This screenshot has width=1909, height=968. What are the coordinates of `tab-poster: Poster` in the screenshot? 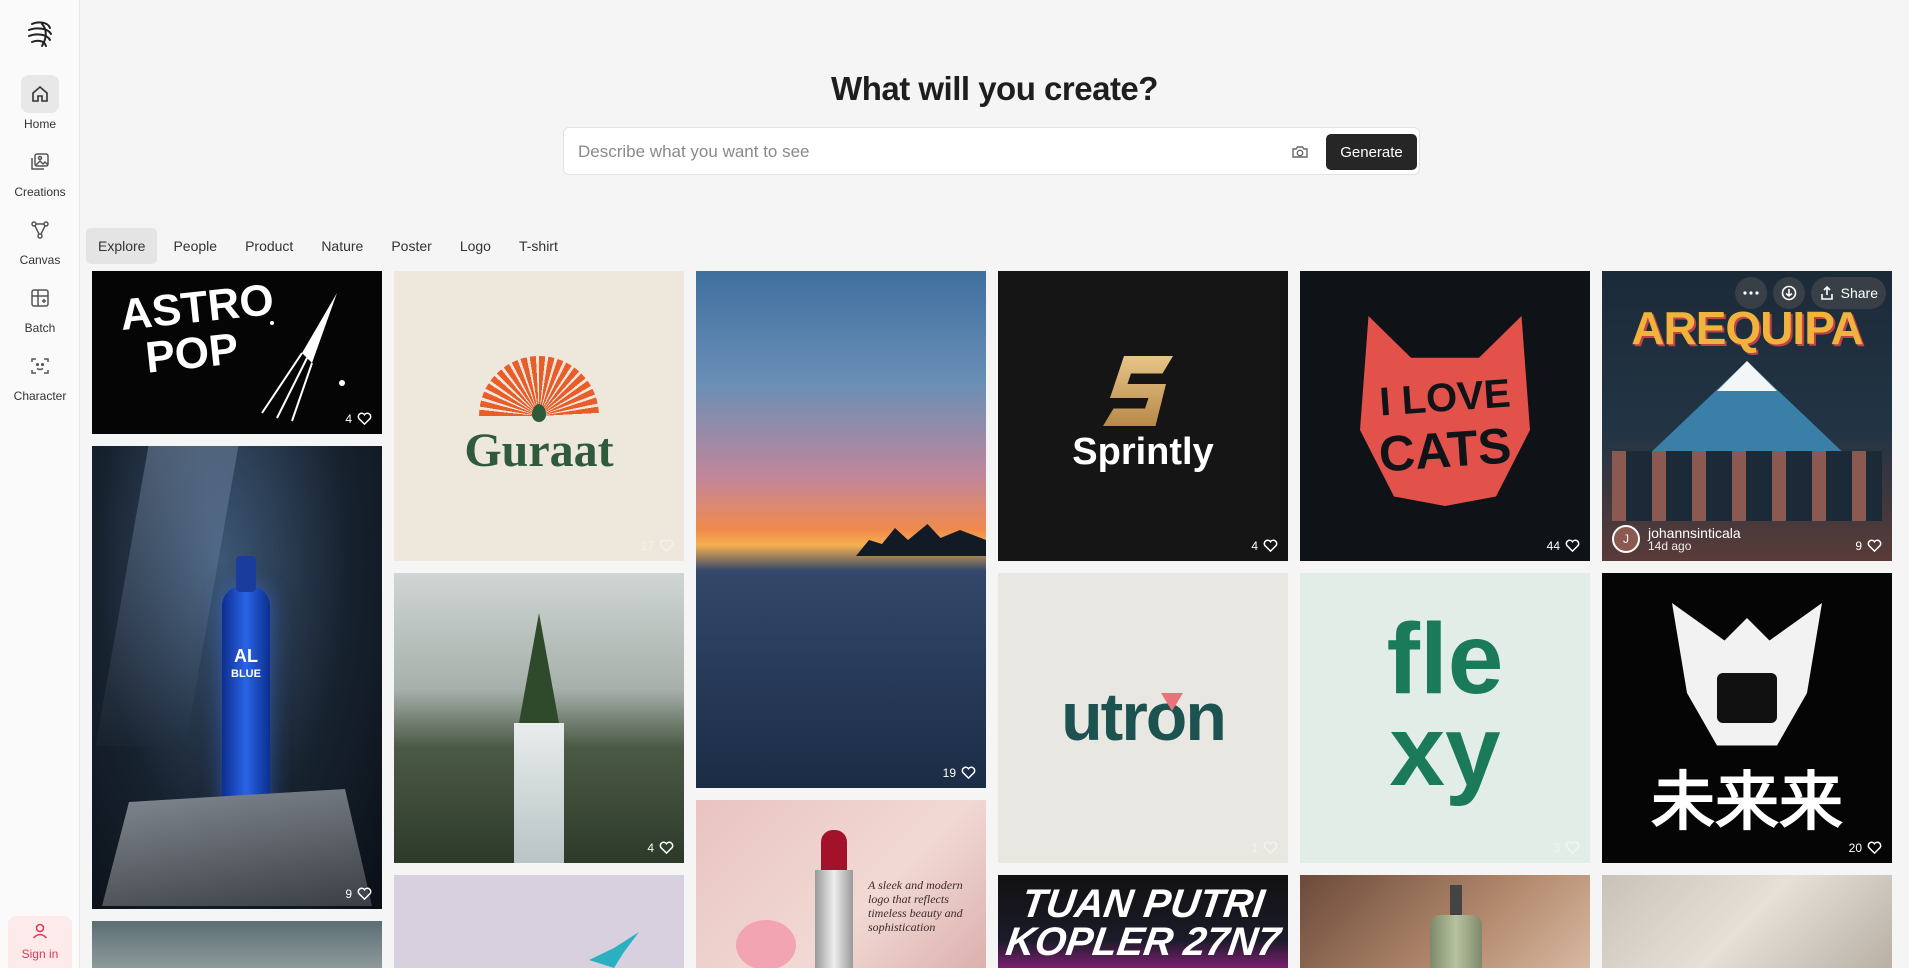 It's located at (411, 246).